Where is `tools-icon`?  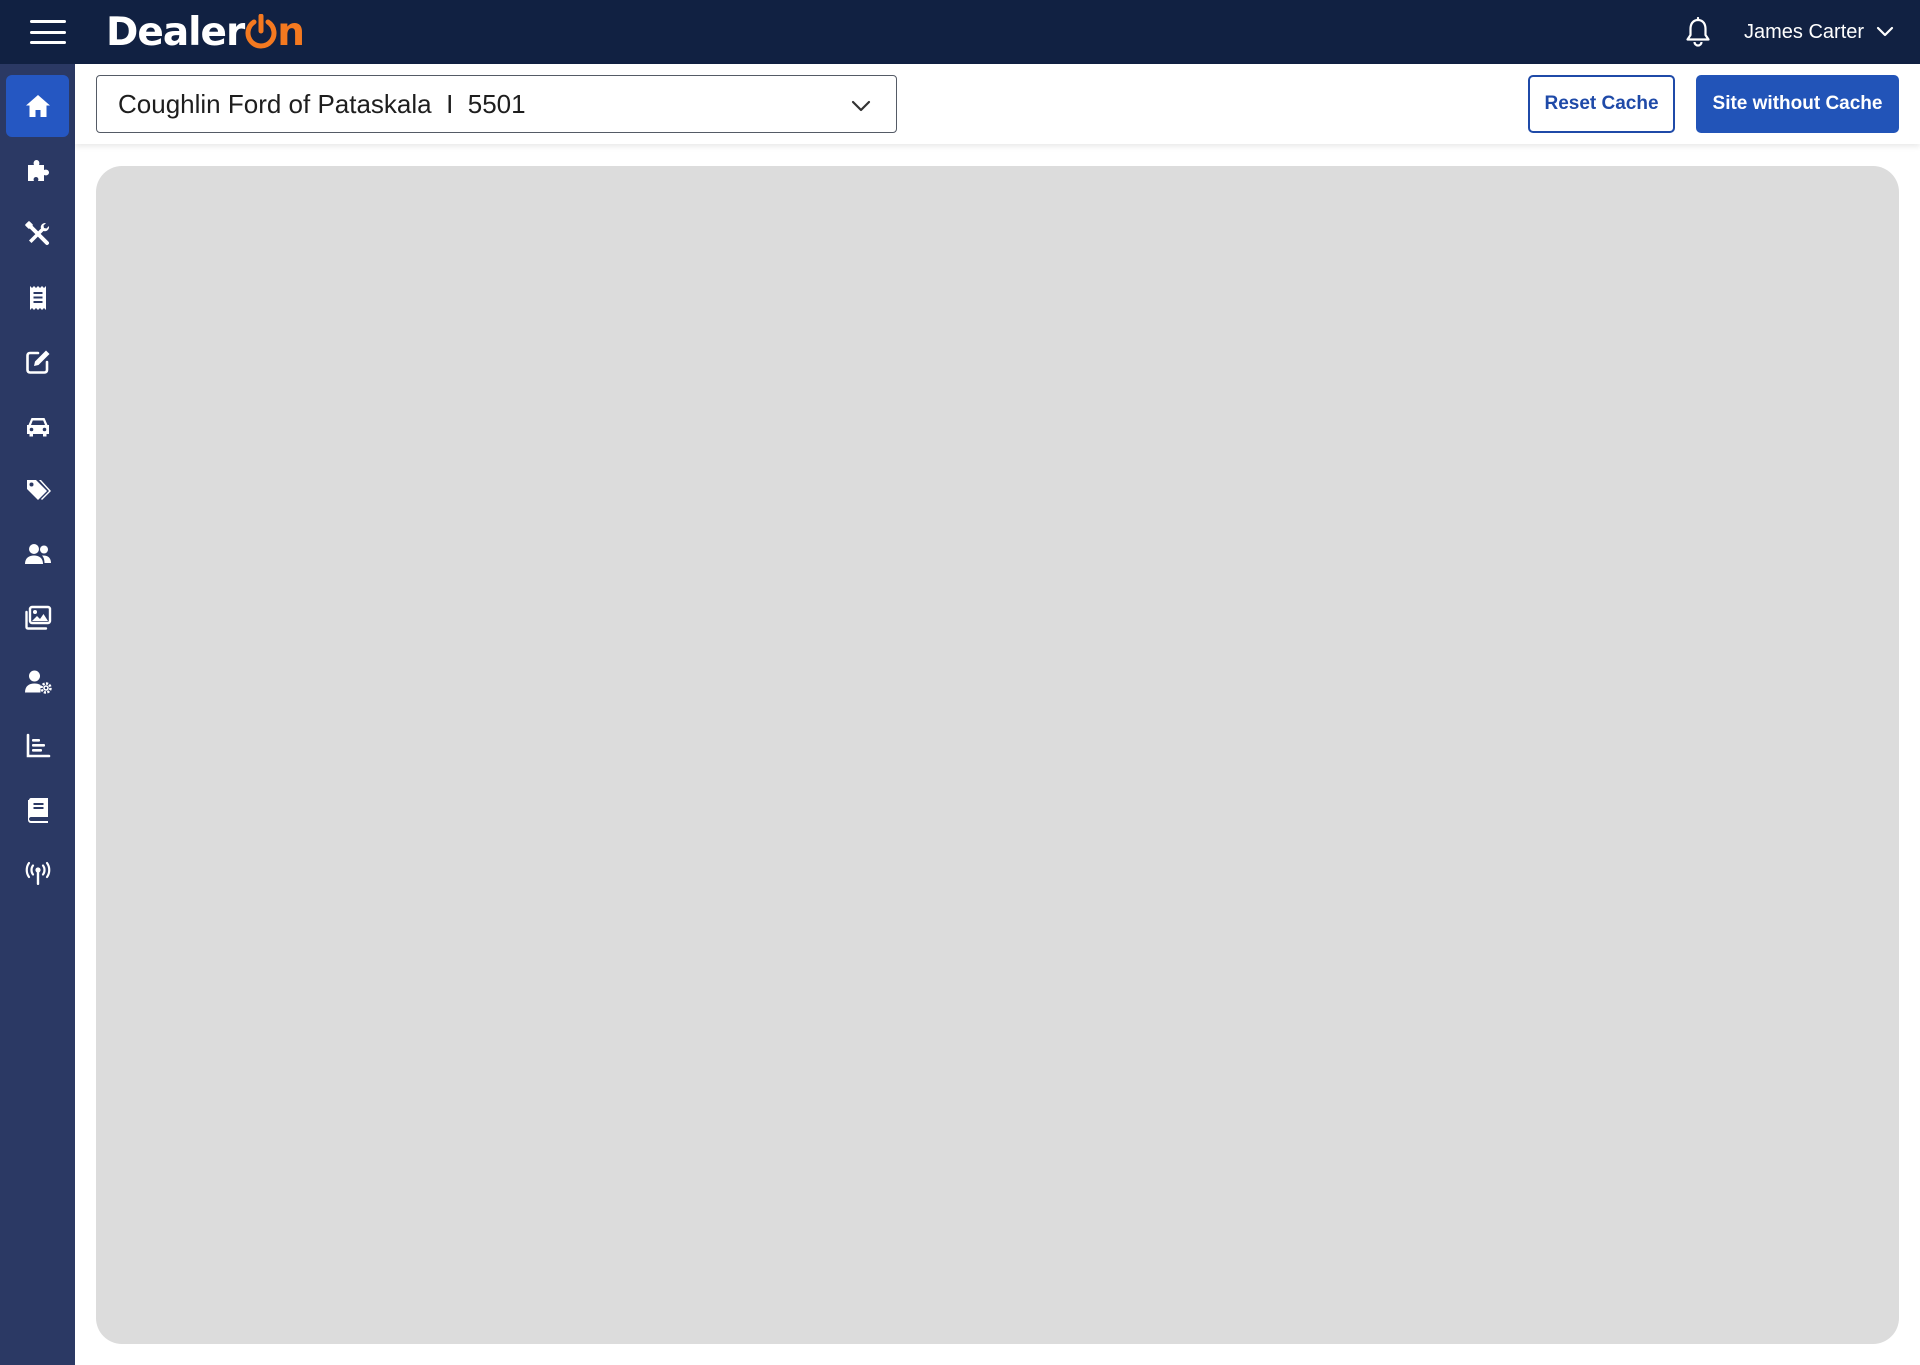
tools-icon is located at coordinates (36, 233).